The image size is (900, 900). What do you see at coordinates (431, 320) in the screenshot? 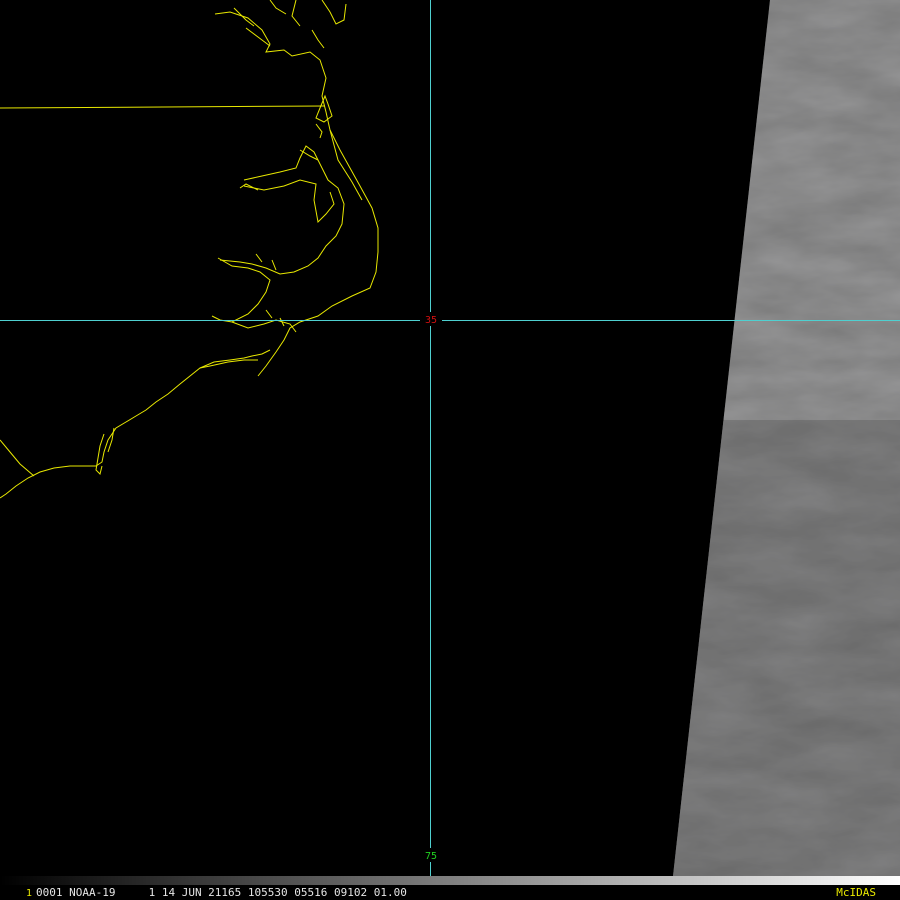
I see `latitude-label: 35` at bounding box center [431, 320].